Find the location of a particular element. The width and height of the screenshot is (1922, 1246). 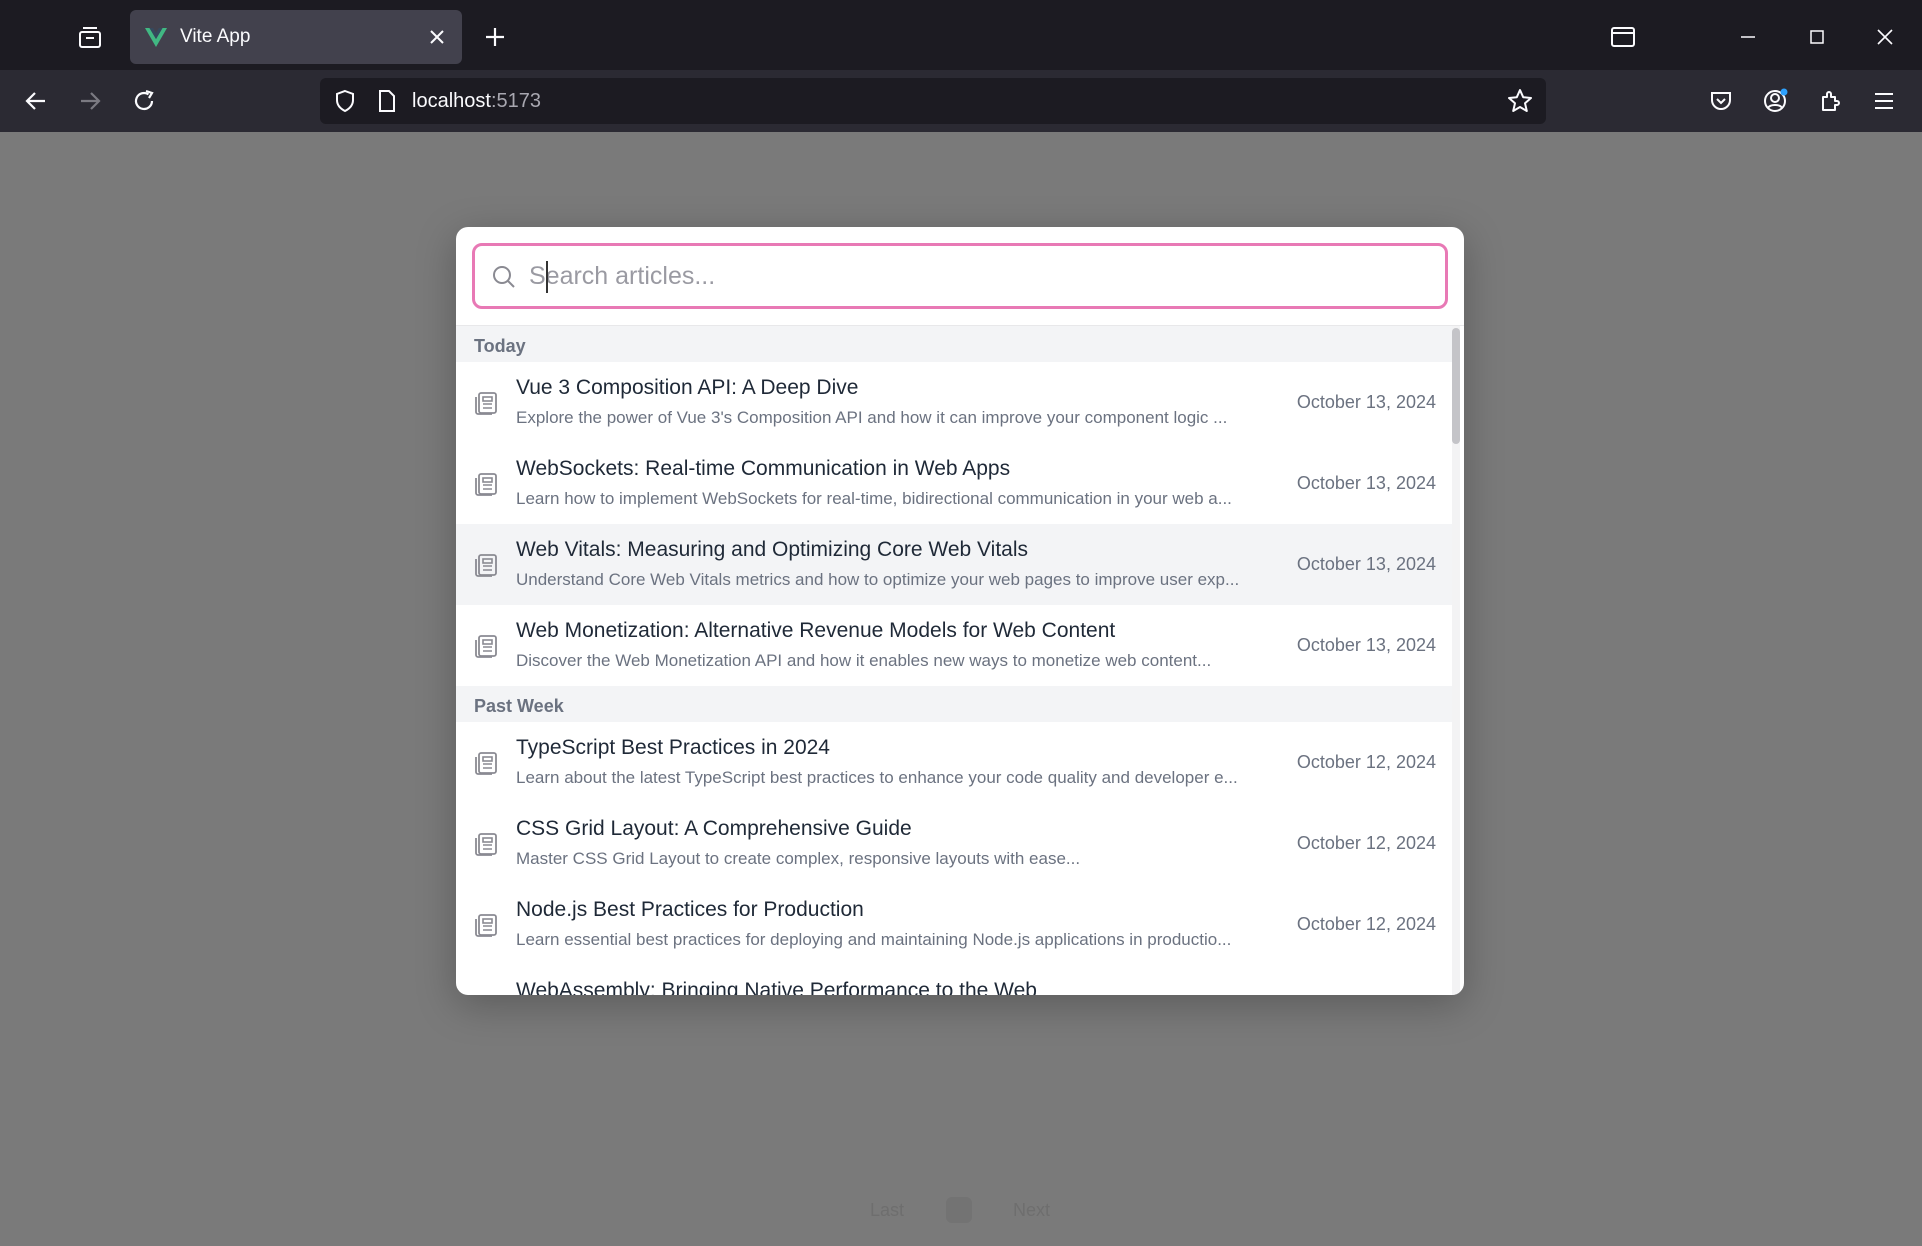

forward-arrow-icon is located at coordinates (90, 101).